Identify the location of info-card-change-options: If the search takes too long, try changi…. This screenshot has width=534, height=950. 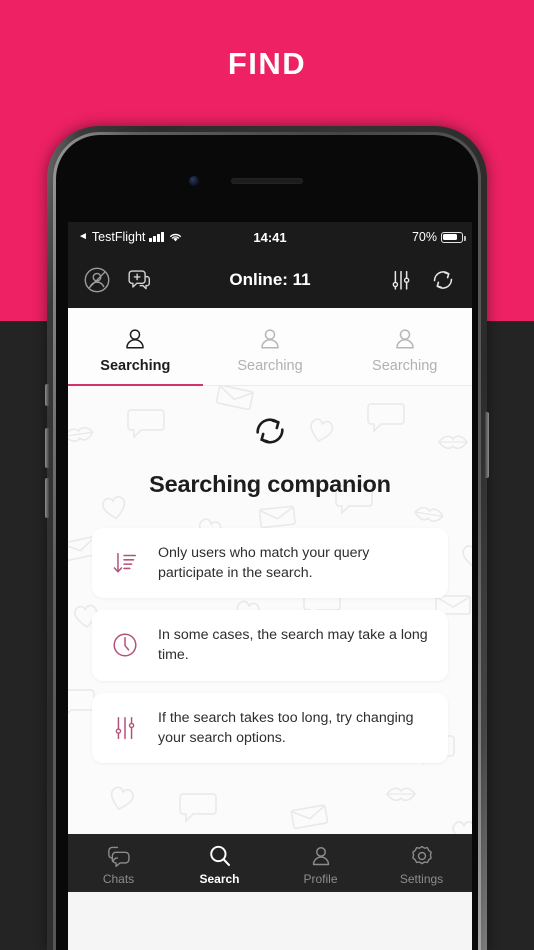
(270, 727).